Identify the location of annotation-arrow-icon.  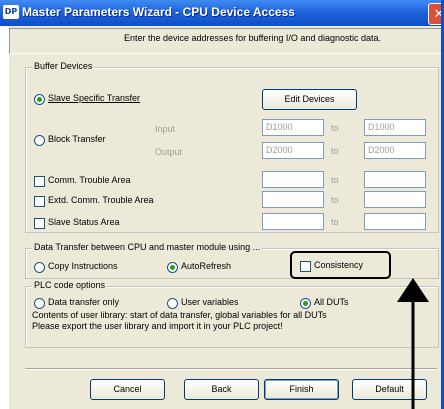
(413, 343).